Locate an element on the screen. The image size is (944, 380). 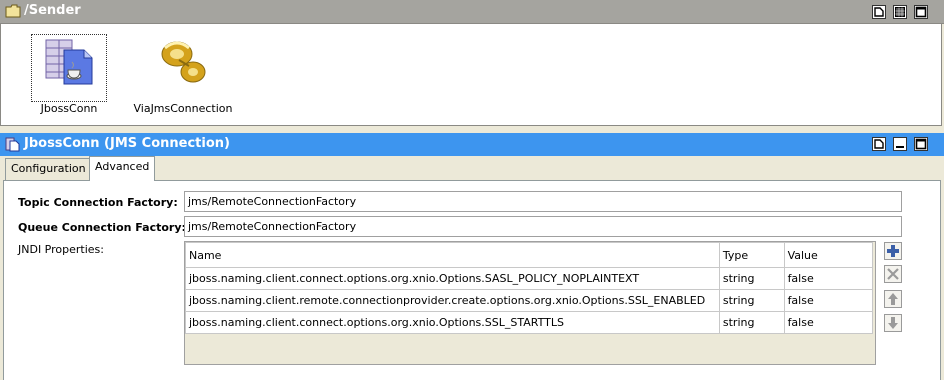
via-connection-icon is located at coordinates (183, 62).